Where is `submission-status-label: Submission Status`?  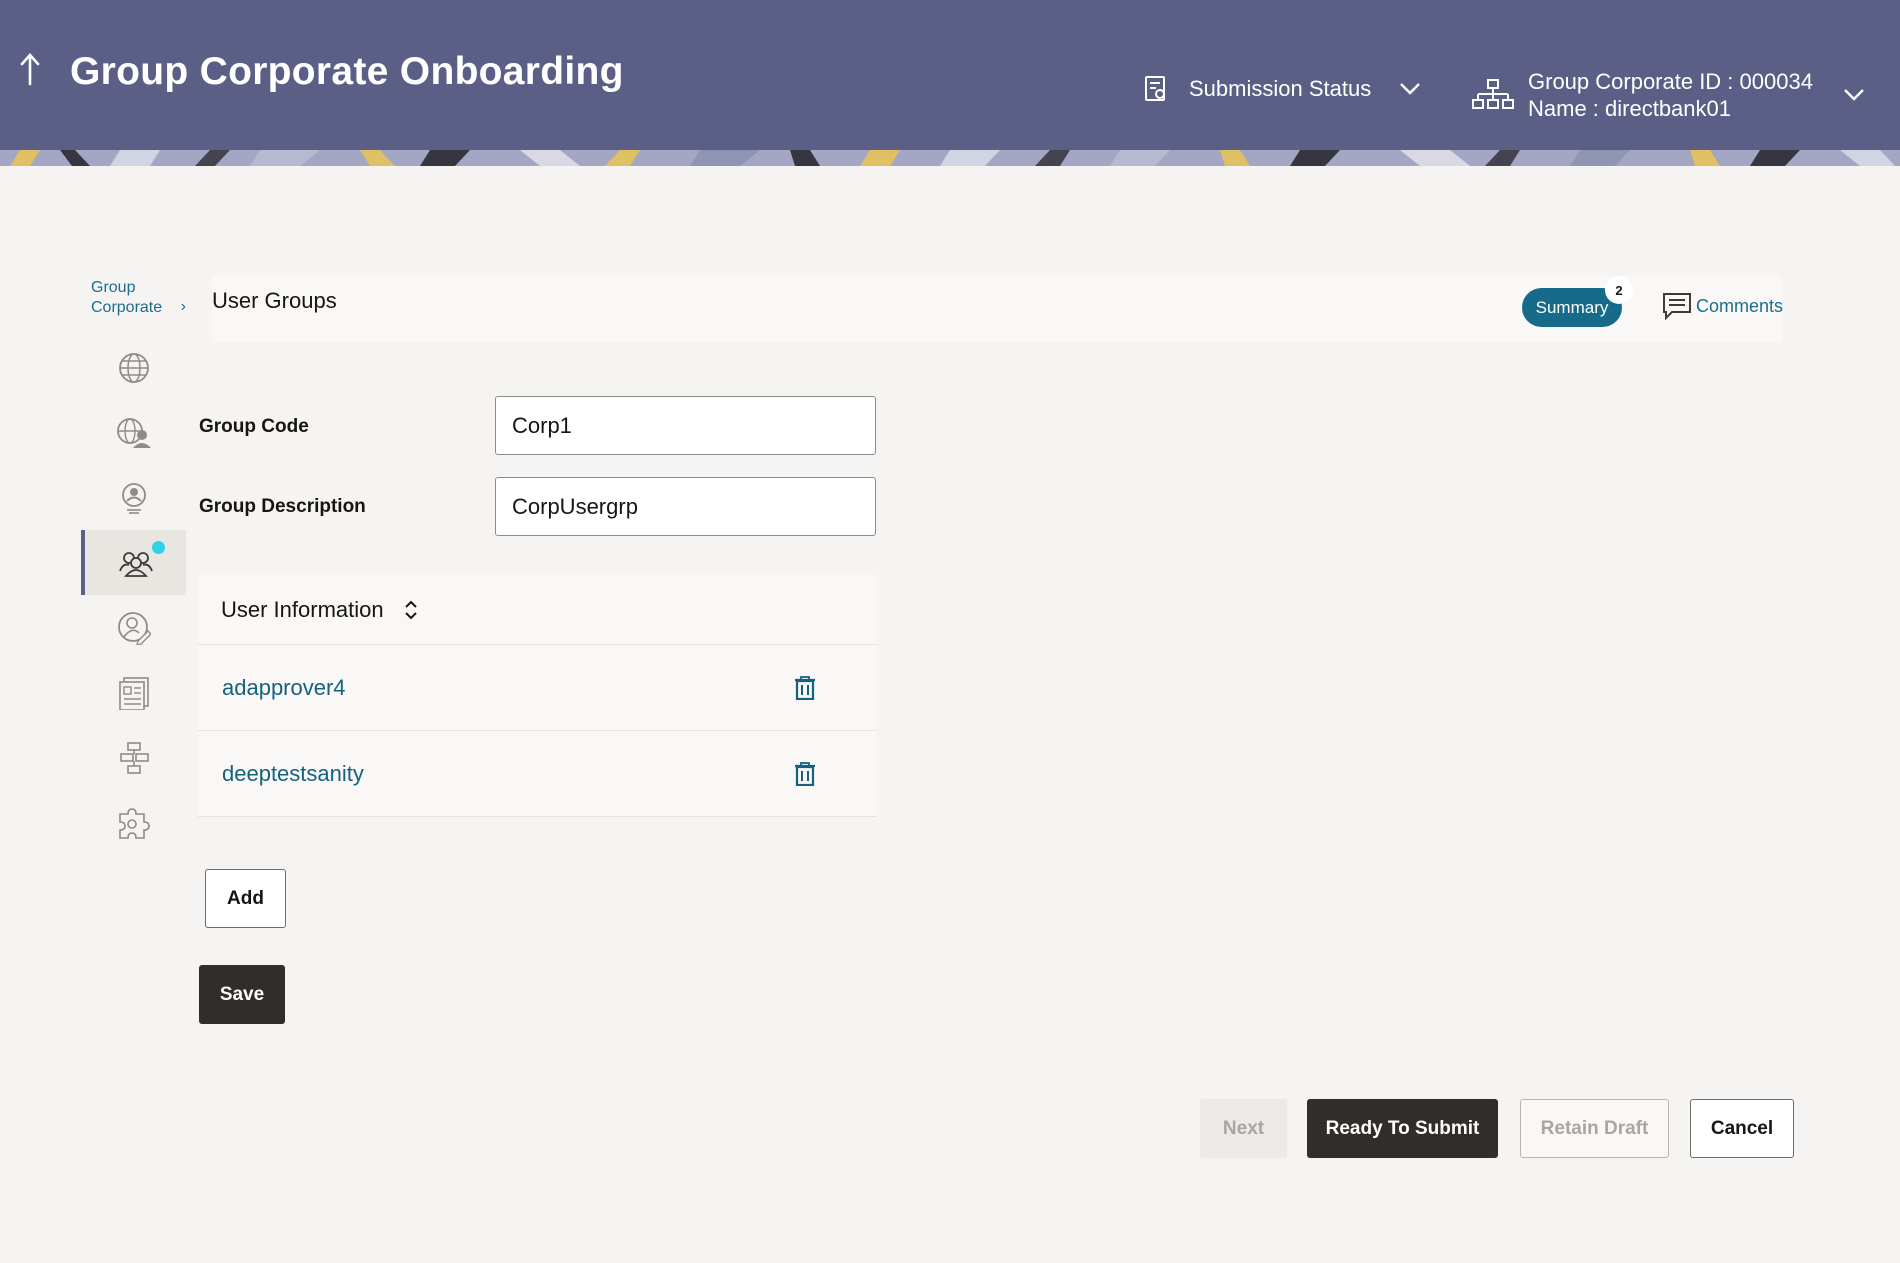 submission-status-label: Submission Status is located at coordinates (1280, 88).